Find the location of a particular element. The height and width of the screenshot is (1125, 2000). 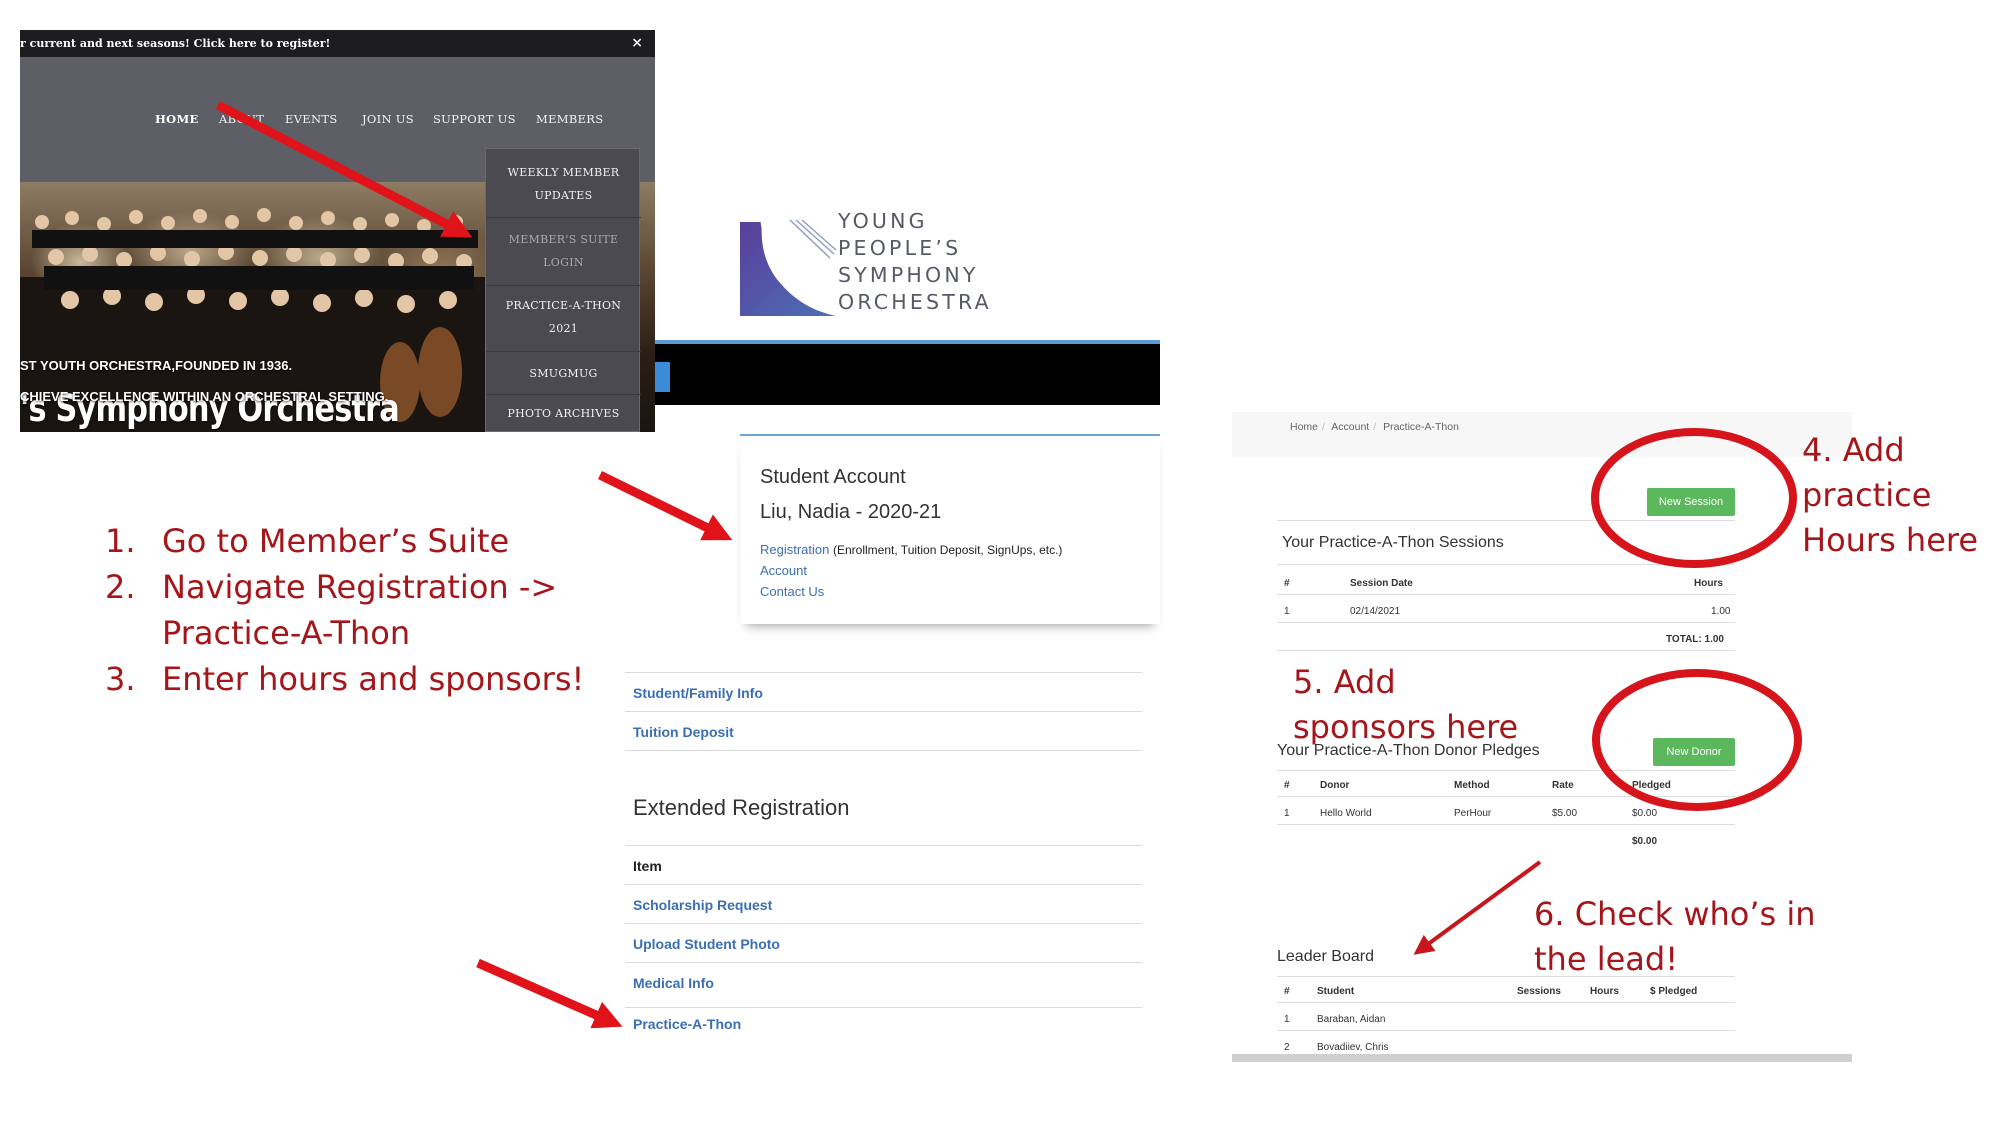

table-row: Upload Student Photo is located at coordinates (883, 942).